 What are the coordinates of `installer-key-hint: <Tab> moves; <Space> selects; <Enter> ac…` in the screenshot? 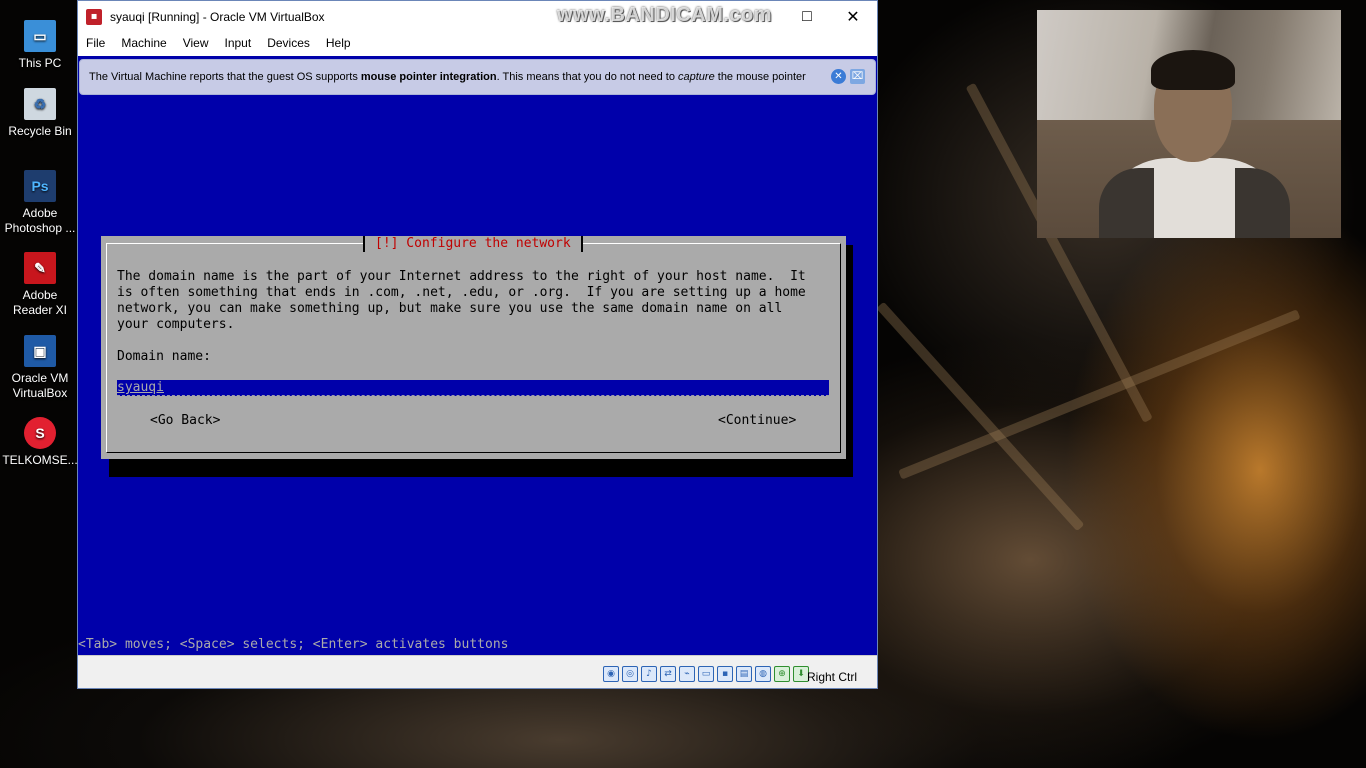 It's located at (293, 644).